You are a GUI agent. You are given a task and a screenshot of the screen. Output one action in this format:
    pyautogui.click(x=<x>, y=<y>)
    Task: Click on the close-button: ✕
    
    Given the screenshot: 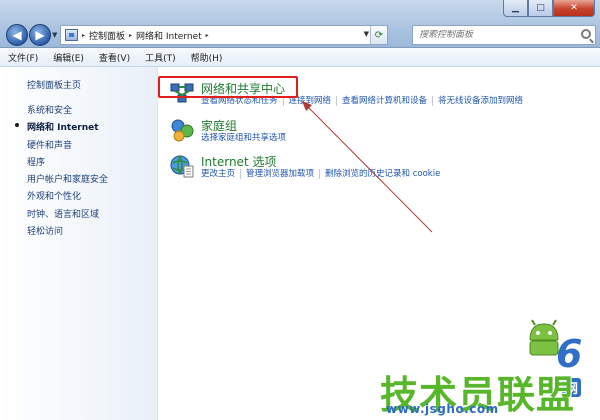 What is the action you would take?
    pyautogui.click(x=574, y=8)
    